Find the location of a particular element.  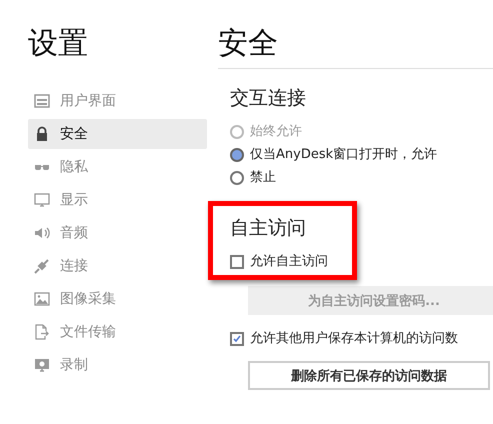

plug-icon is located at coordinates (42, 266).